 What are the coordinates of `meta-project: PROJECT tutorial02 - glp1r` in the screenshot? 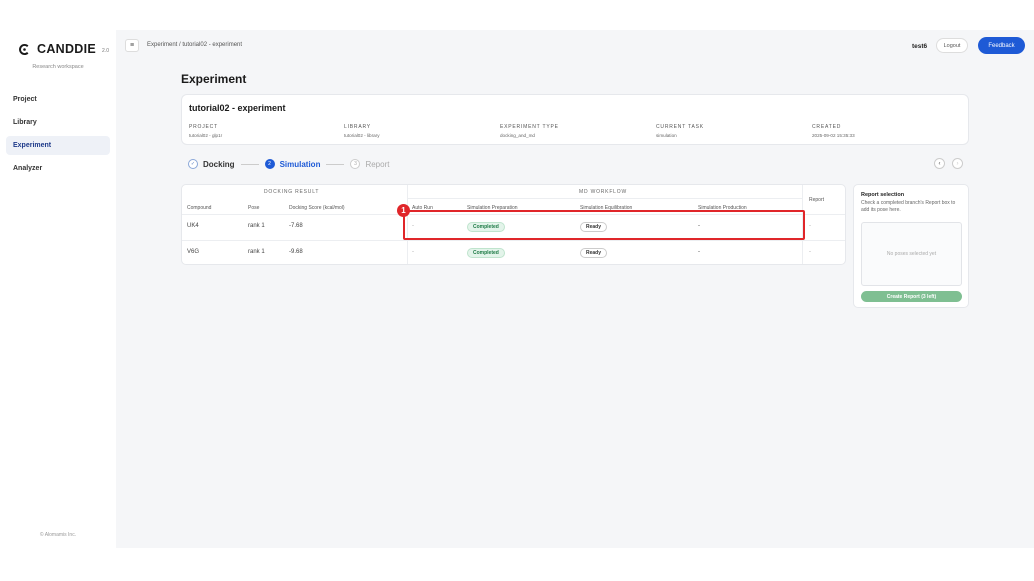 It's located at (205, 131).